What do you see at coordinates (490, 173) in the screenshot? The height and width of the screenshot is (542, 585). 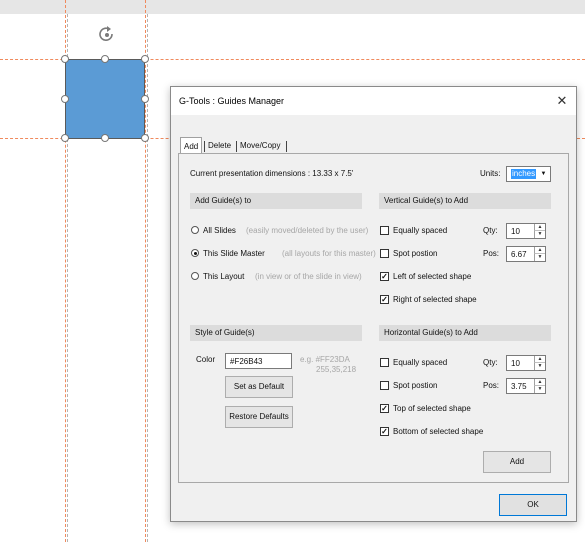 I see `units-label: Units:` at bounding box center [490, 173].